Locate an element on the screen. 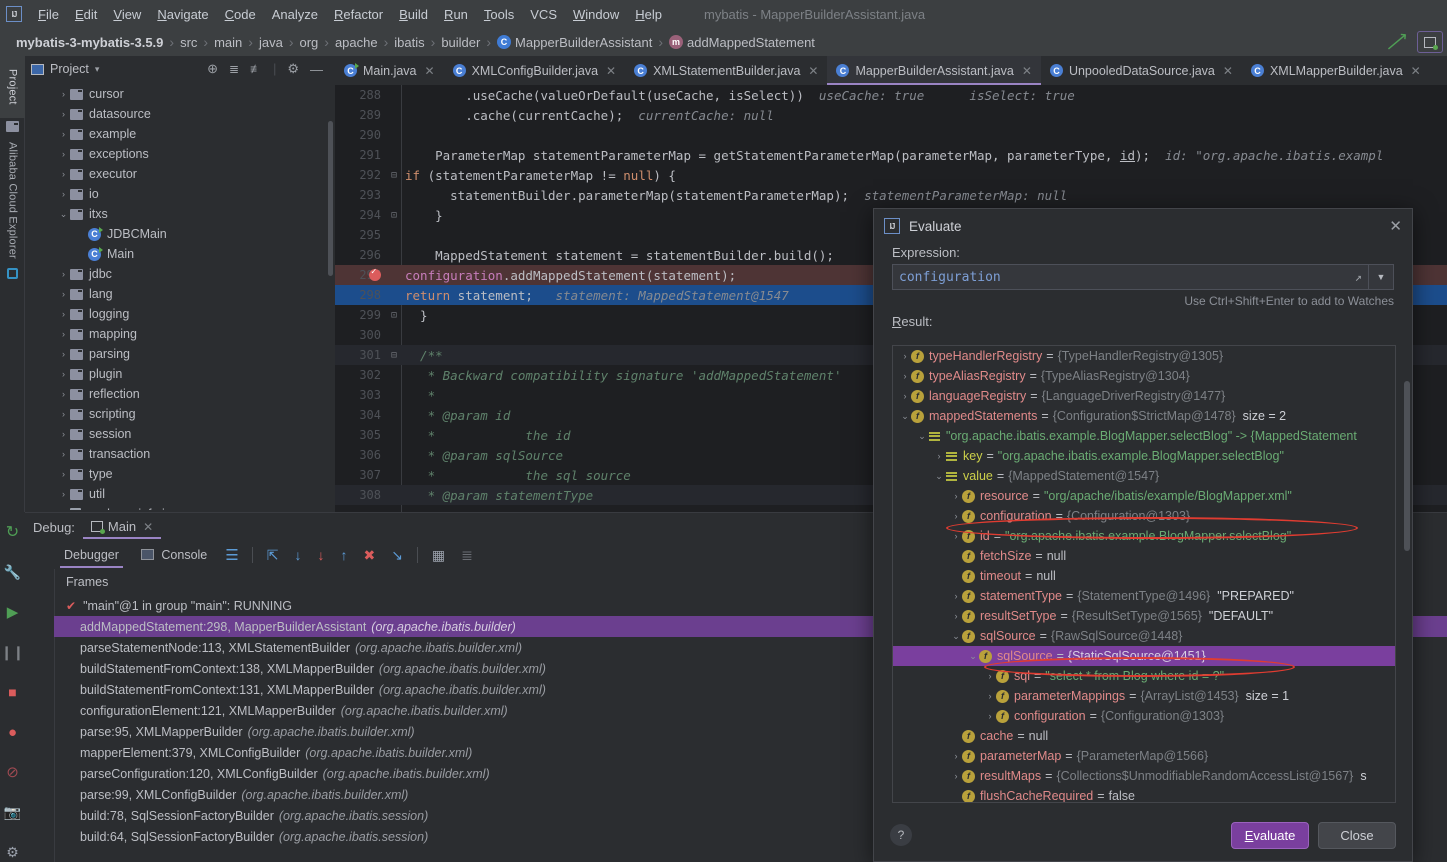 The width and height of the screenshot is (1447, 862). project-tree-item: › cursor is located at coordinates (180, 94).